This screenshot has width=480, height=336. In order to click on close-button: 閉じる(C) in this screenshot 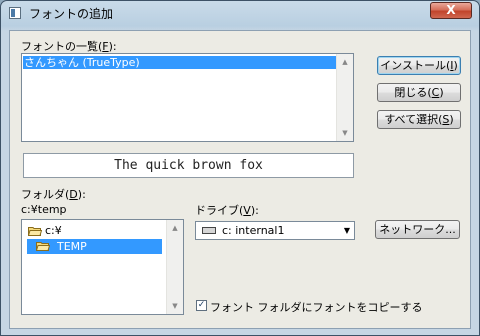, I will do `click(419, 92)`.